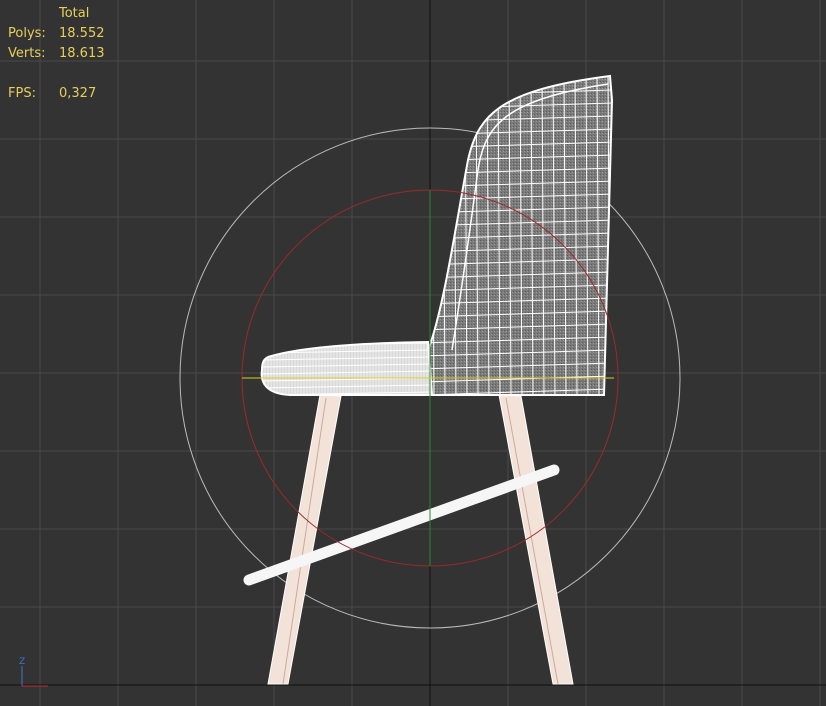  I want to click on fps-label: FPS:, so click(22, 93).